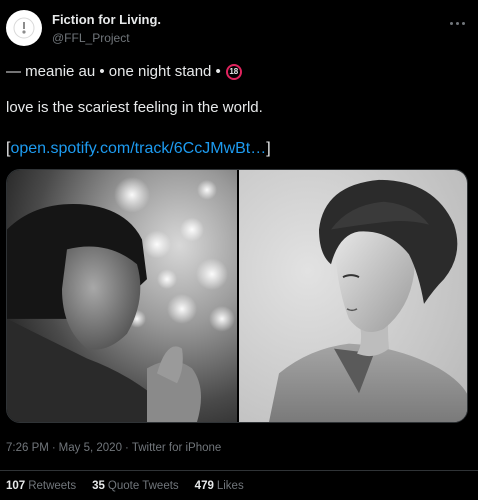 Image resolution: width=478 pixels, height=500 pixels. What do you see at coordinates (239, 28) in the screenshot?
I see `tweet-header: Fiction for Living. @FFL_Project` at bounding box center [239, 28].